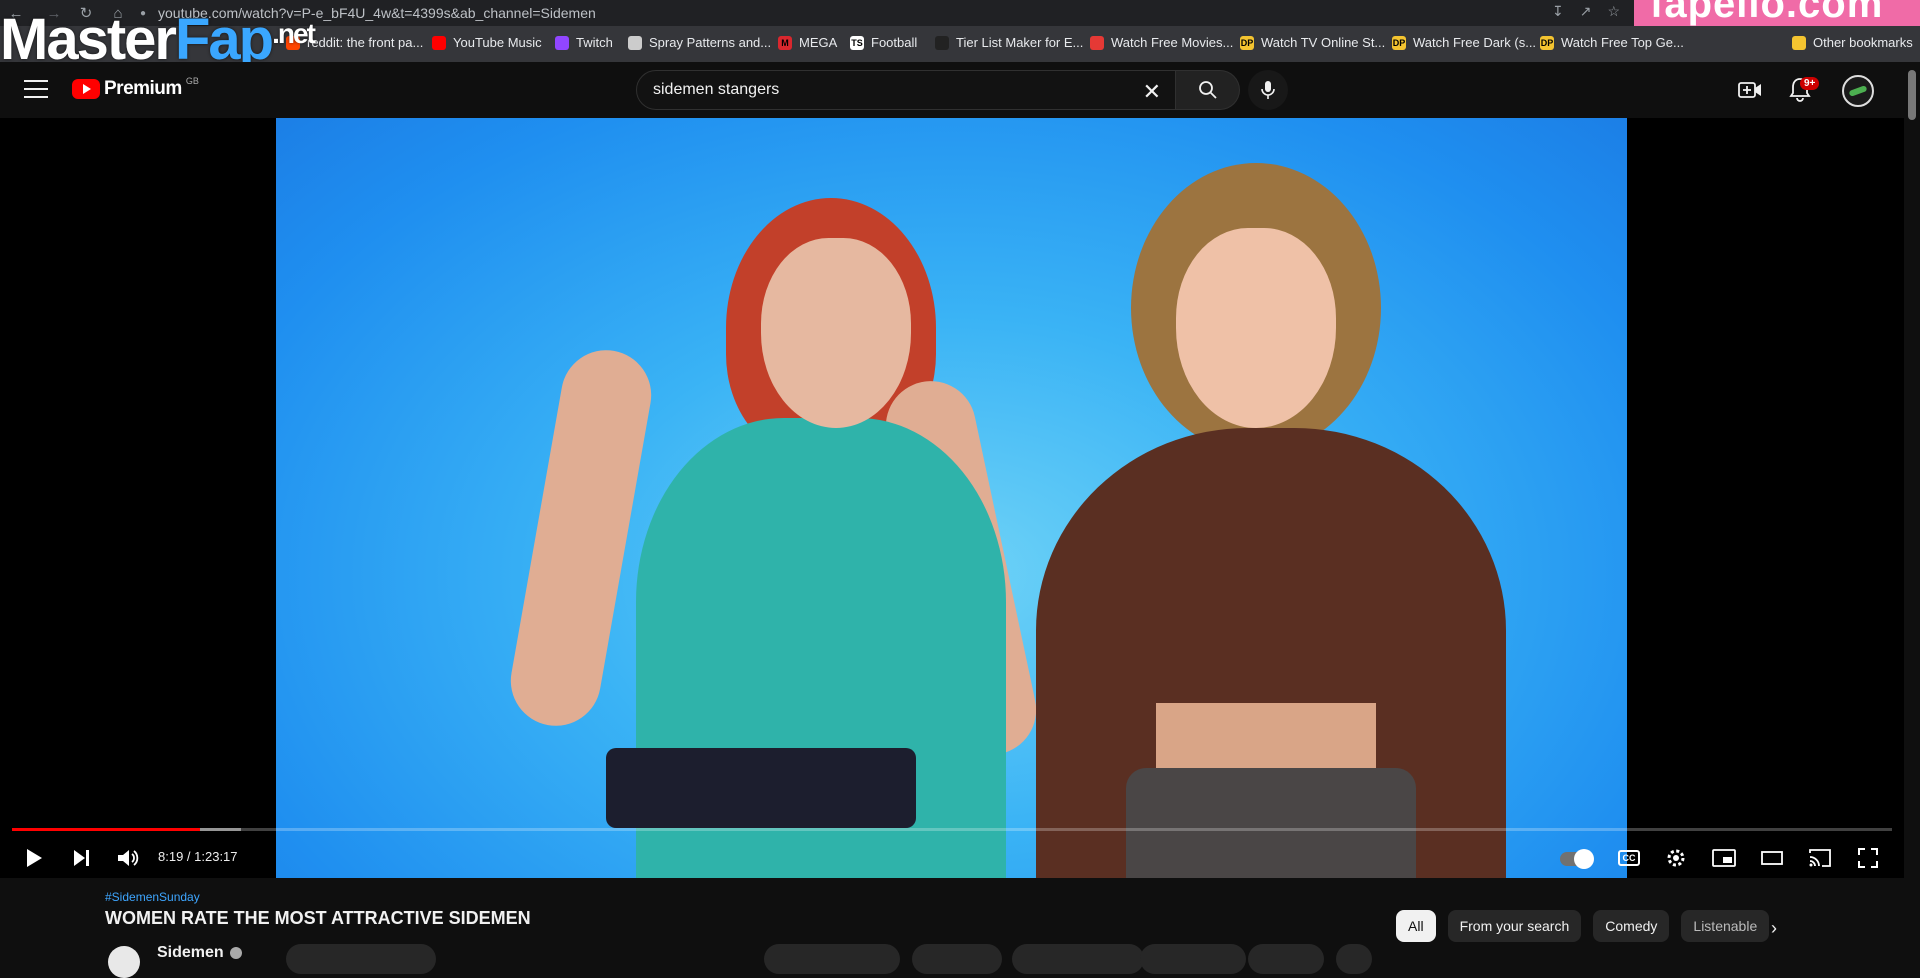 The image size is (1920, 978). Describe the element at coordinates (1558, 11) in the screenshot. I see `download-icon: ↧` at that location.